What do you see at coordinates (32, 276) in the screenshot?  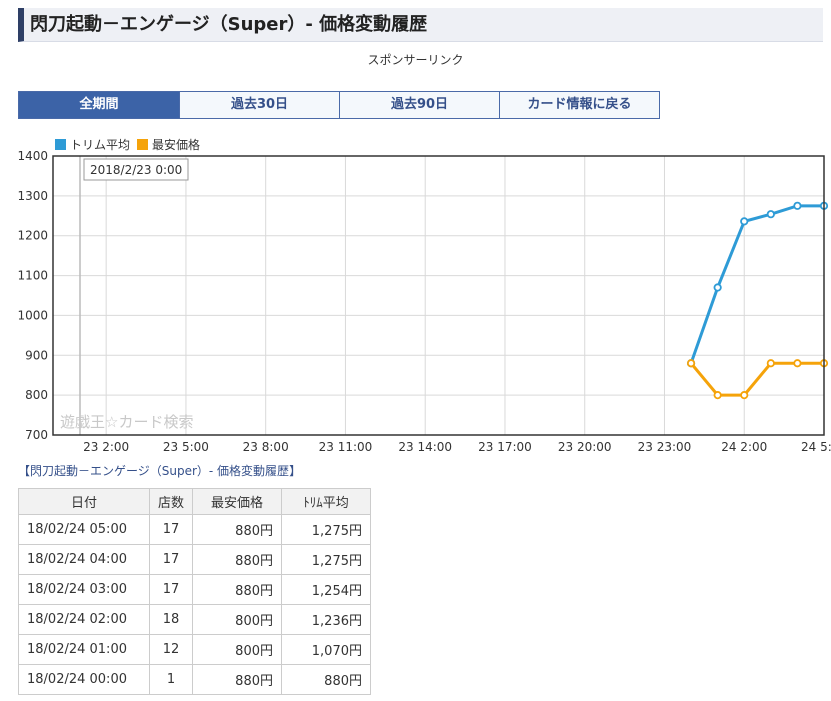 I see `y-tick-label: 1100` at bounding box center [32, 276].